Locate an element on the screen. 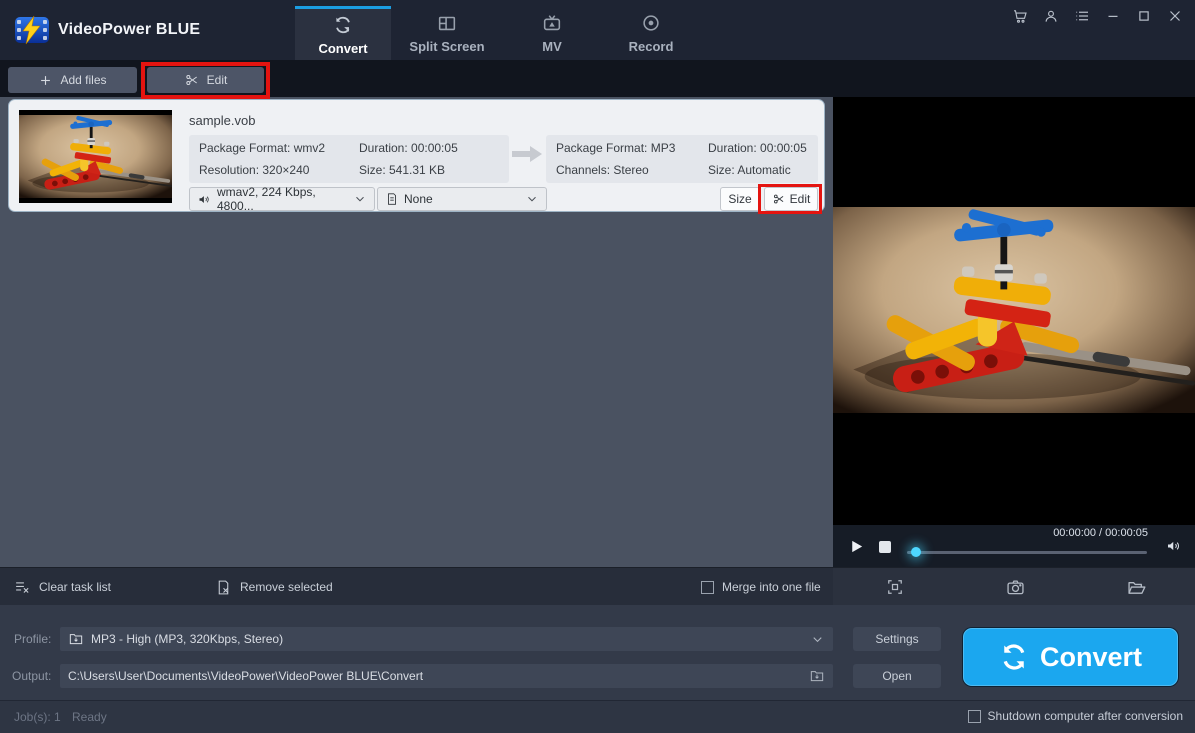 The width and height of the screenshot is (1195, 733). player-bar: 00:00:00 / 00:00:05 is located at coordinates (1014, 546).